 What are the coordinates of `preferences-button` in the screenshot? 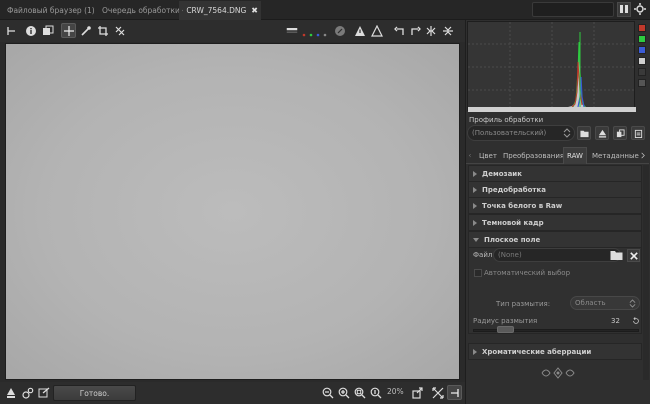 It's located at (640, 9).